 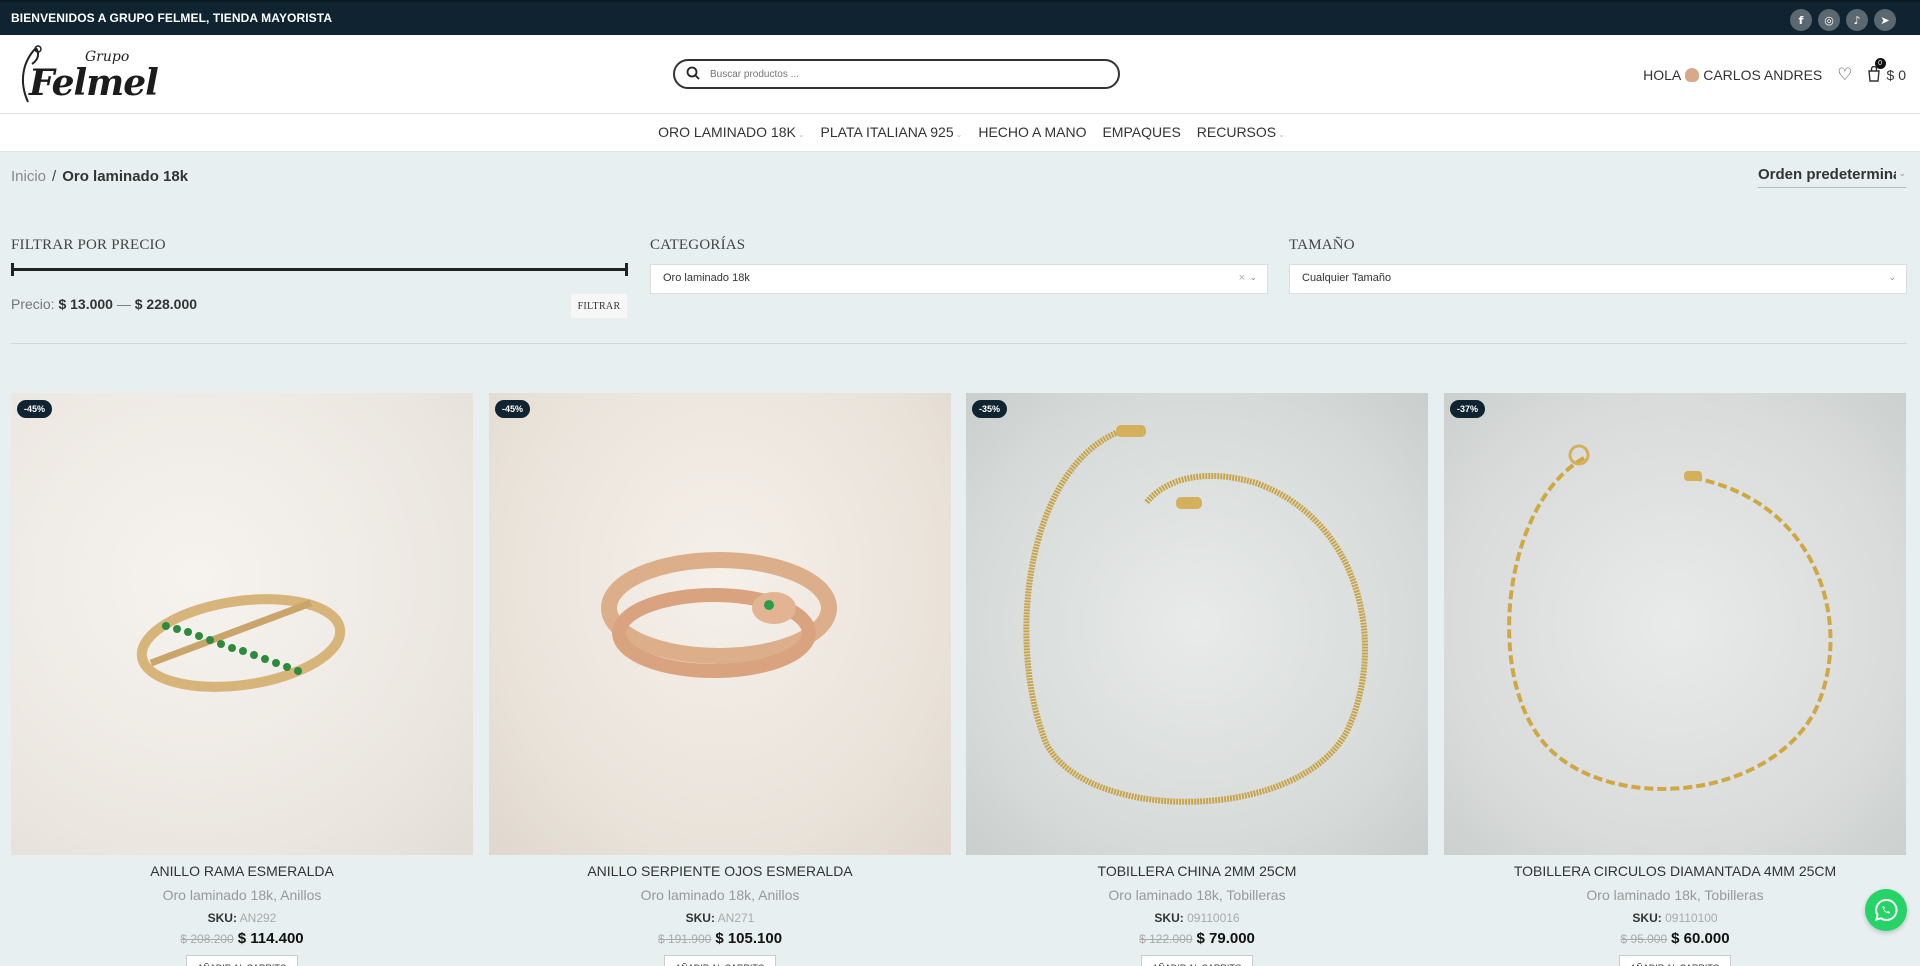 I want to click on product-price: $ 208.200 $ 114.400, so click(x=242, y=938).